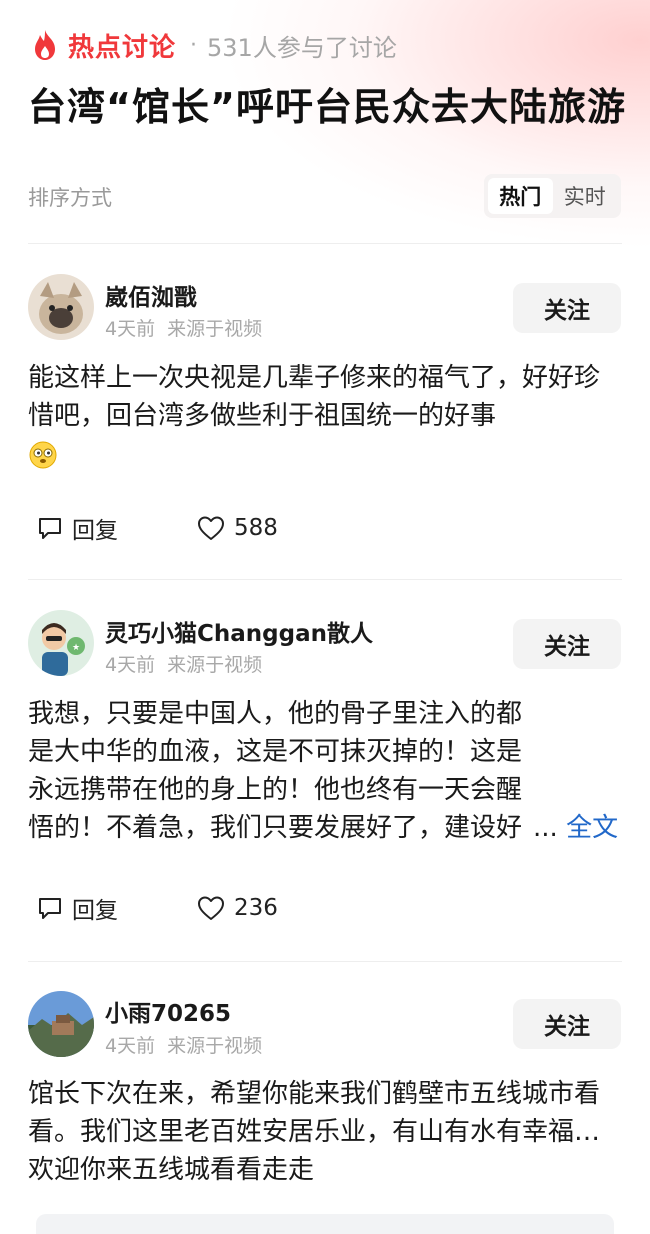  I want to click on avatar: ★, so click(61, 643).